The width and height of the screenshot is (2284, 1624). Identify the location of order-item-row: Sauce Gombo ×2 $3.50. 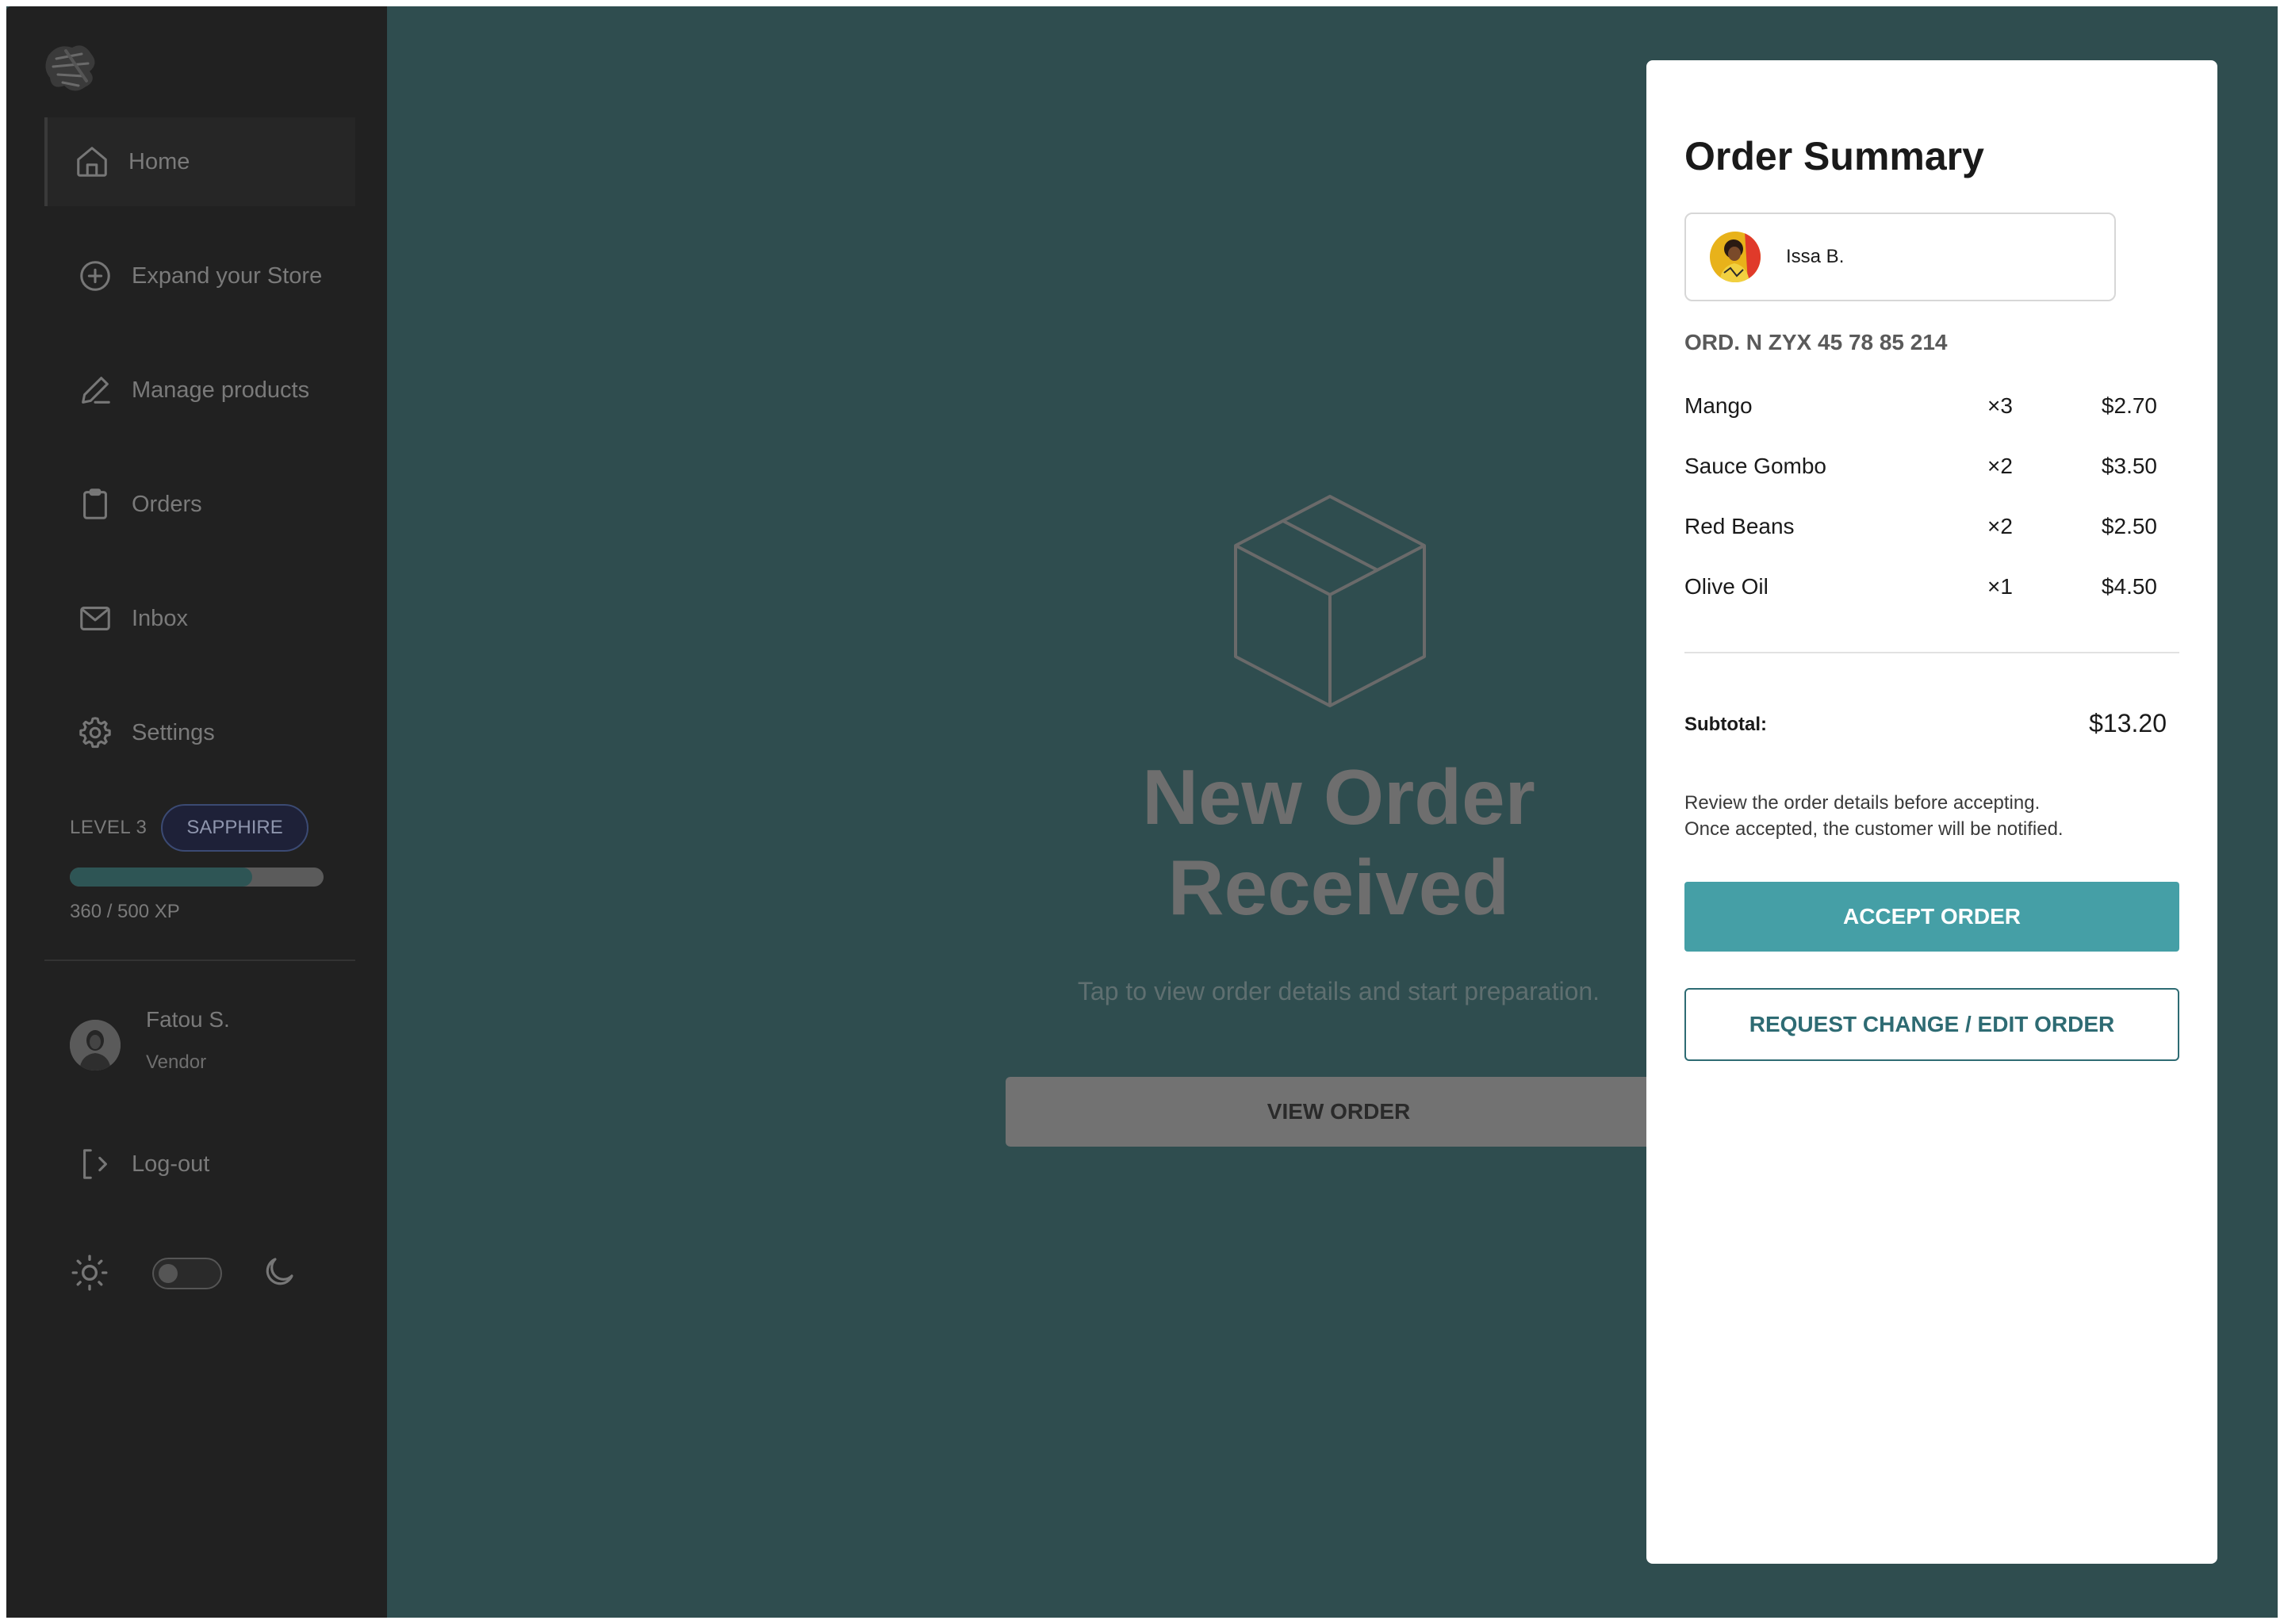
(1927, 468).